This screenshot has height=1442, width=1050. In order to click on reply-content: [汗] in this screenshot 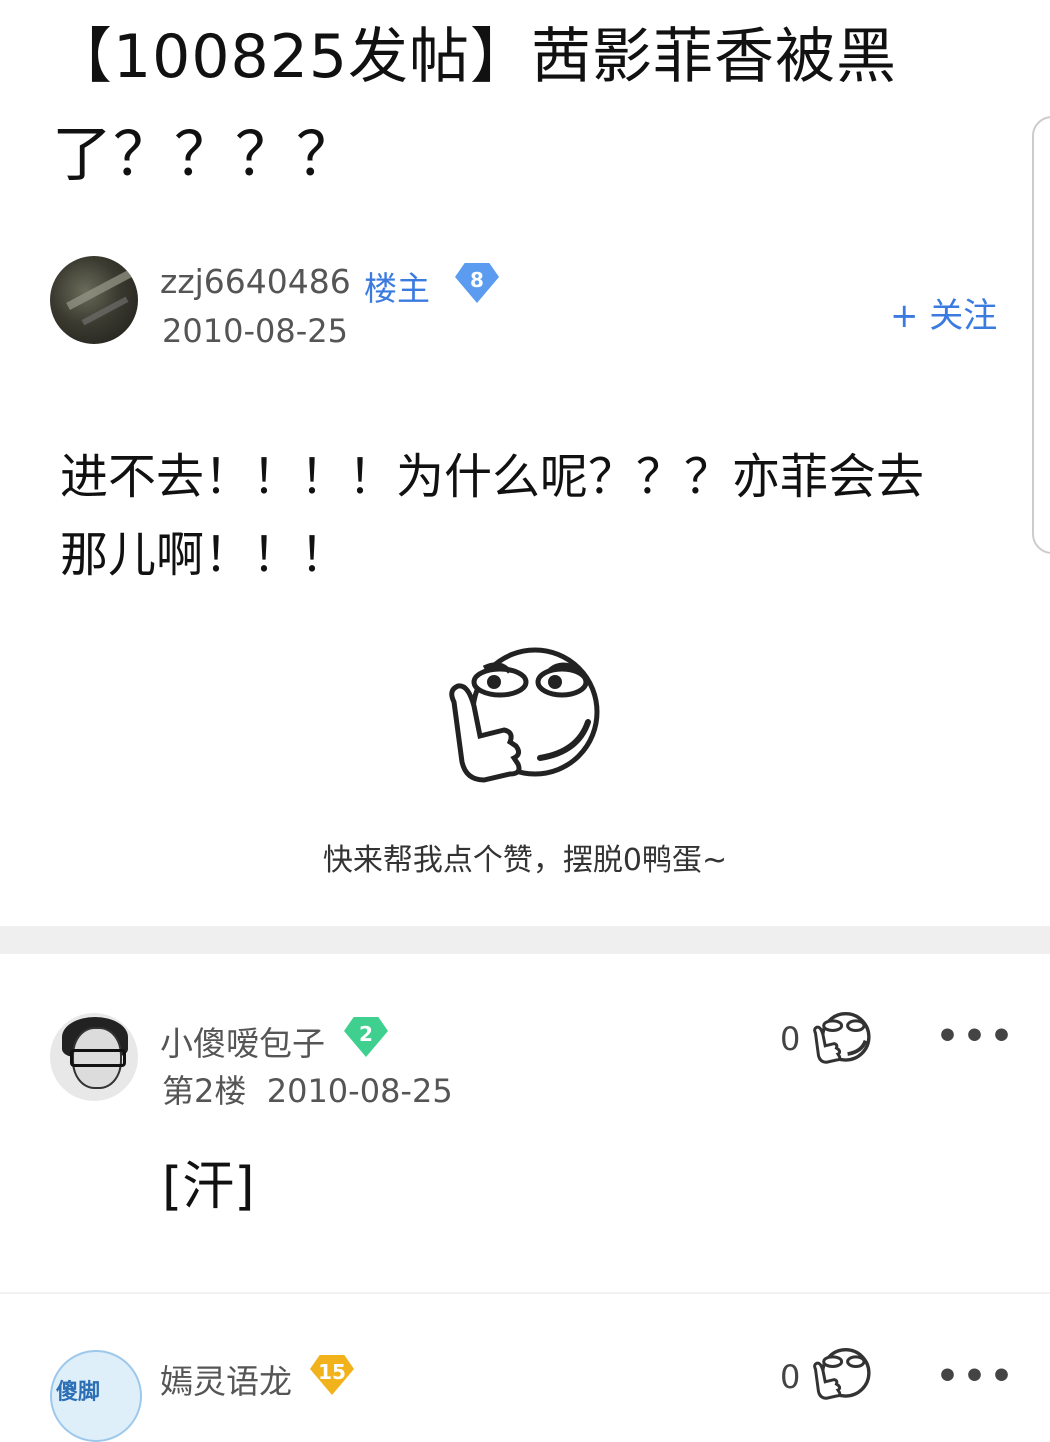, I will do `click(208, 1187)`.